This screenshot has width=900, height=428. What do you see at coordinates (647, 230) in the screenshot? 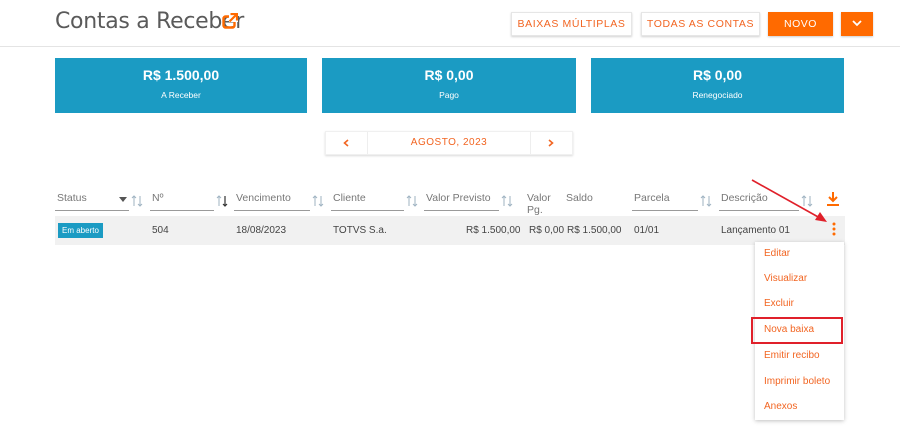
I see `cell-parcela: 01/01` at bounding box center [647, 230].